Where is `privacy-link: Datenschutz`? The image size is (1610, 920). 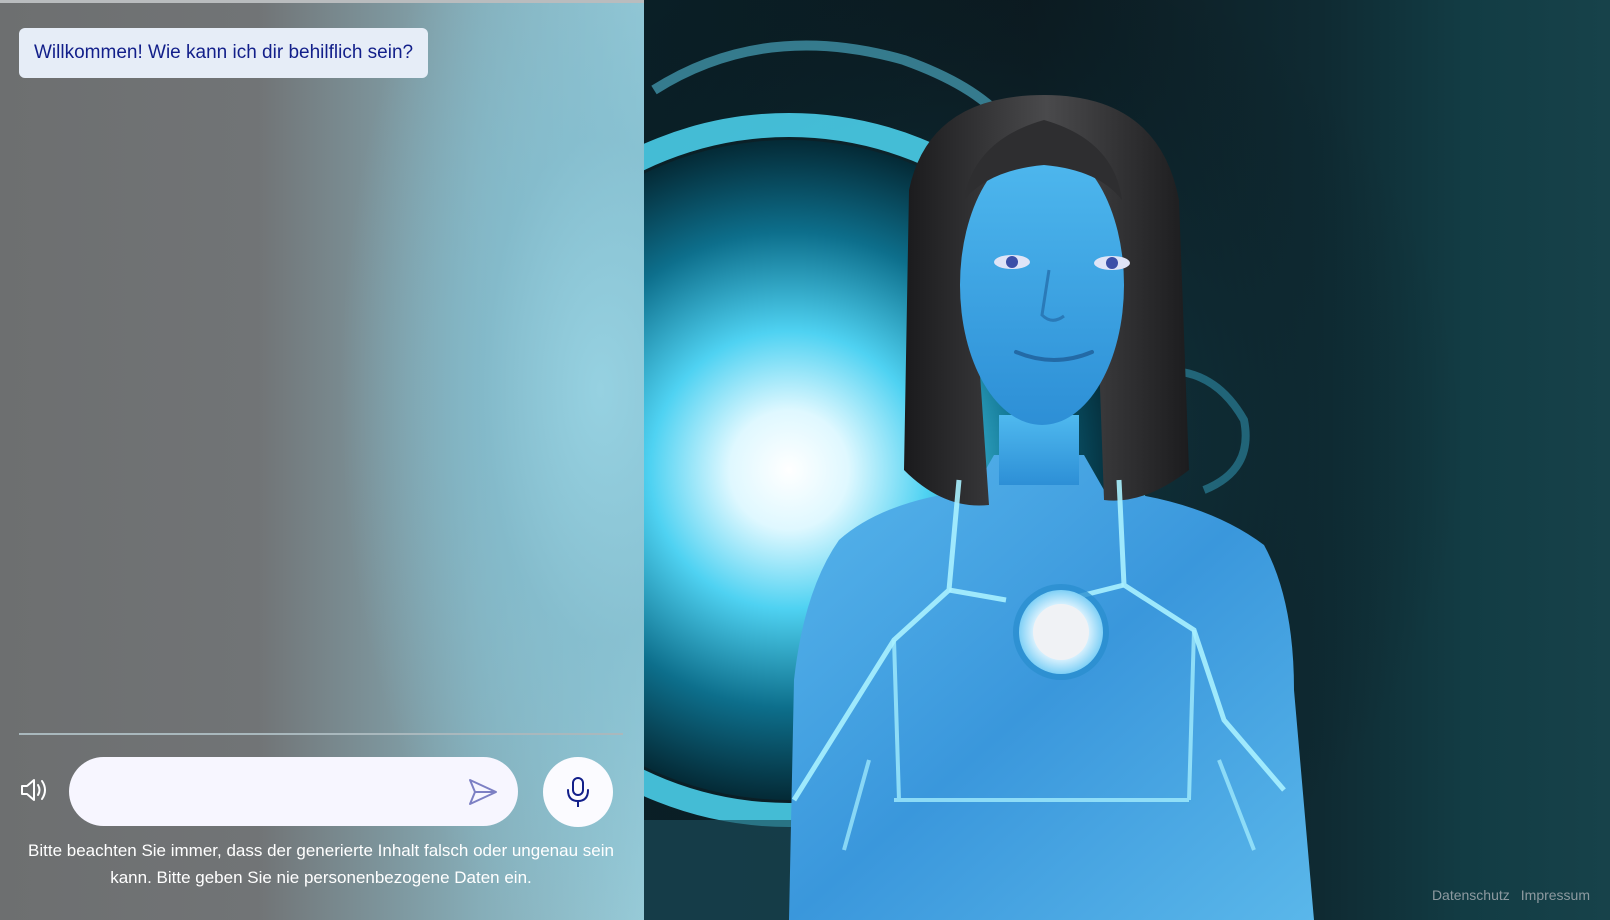 privacy-link: Datenschutz is located at coordinates (1471, 895).